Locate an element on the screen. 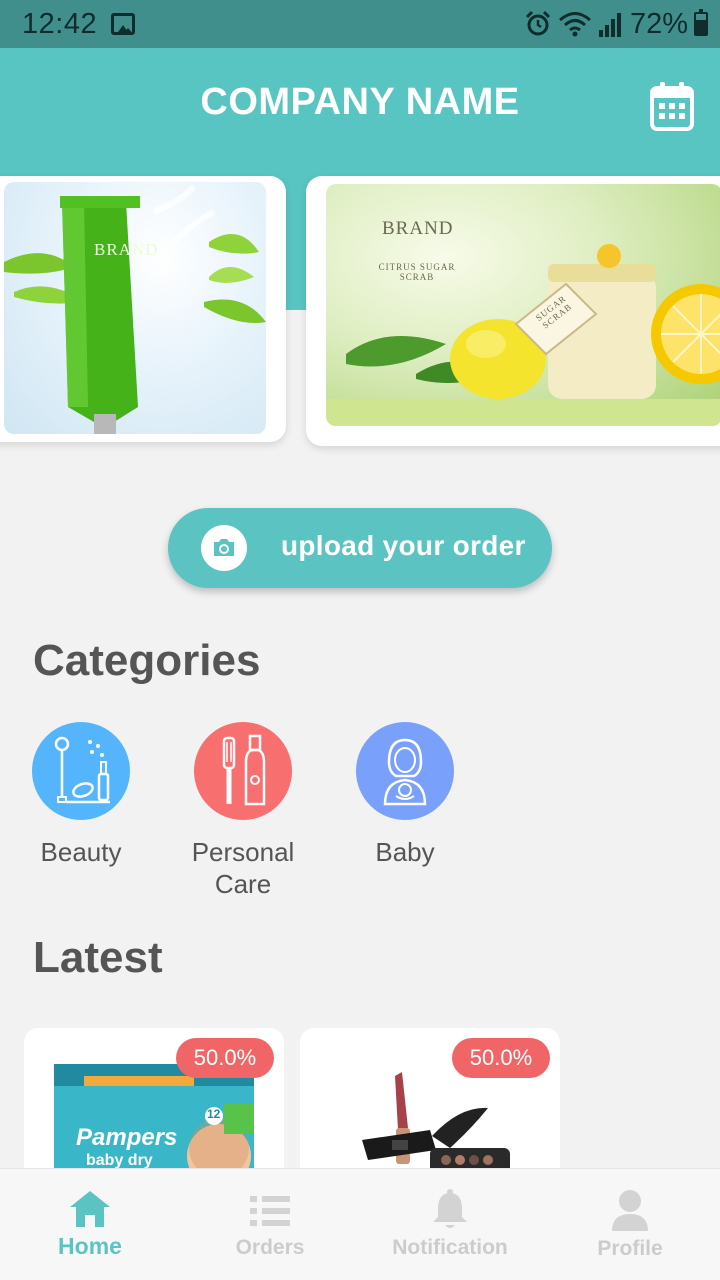 The height and width of the screenshot is (1280, 720). mother-baby-icon is located at coordinates (405, 771).